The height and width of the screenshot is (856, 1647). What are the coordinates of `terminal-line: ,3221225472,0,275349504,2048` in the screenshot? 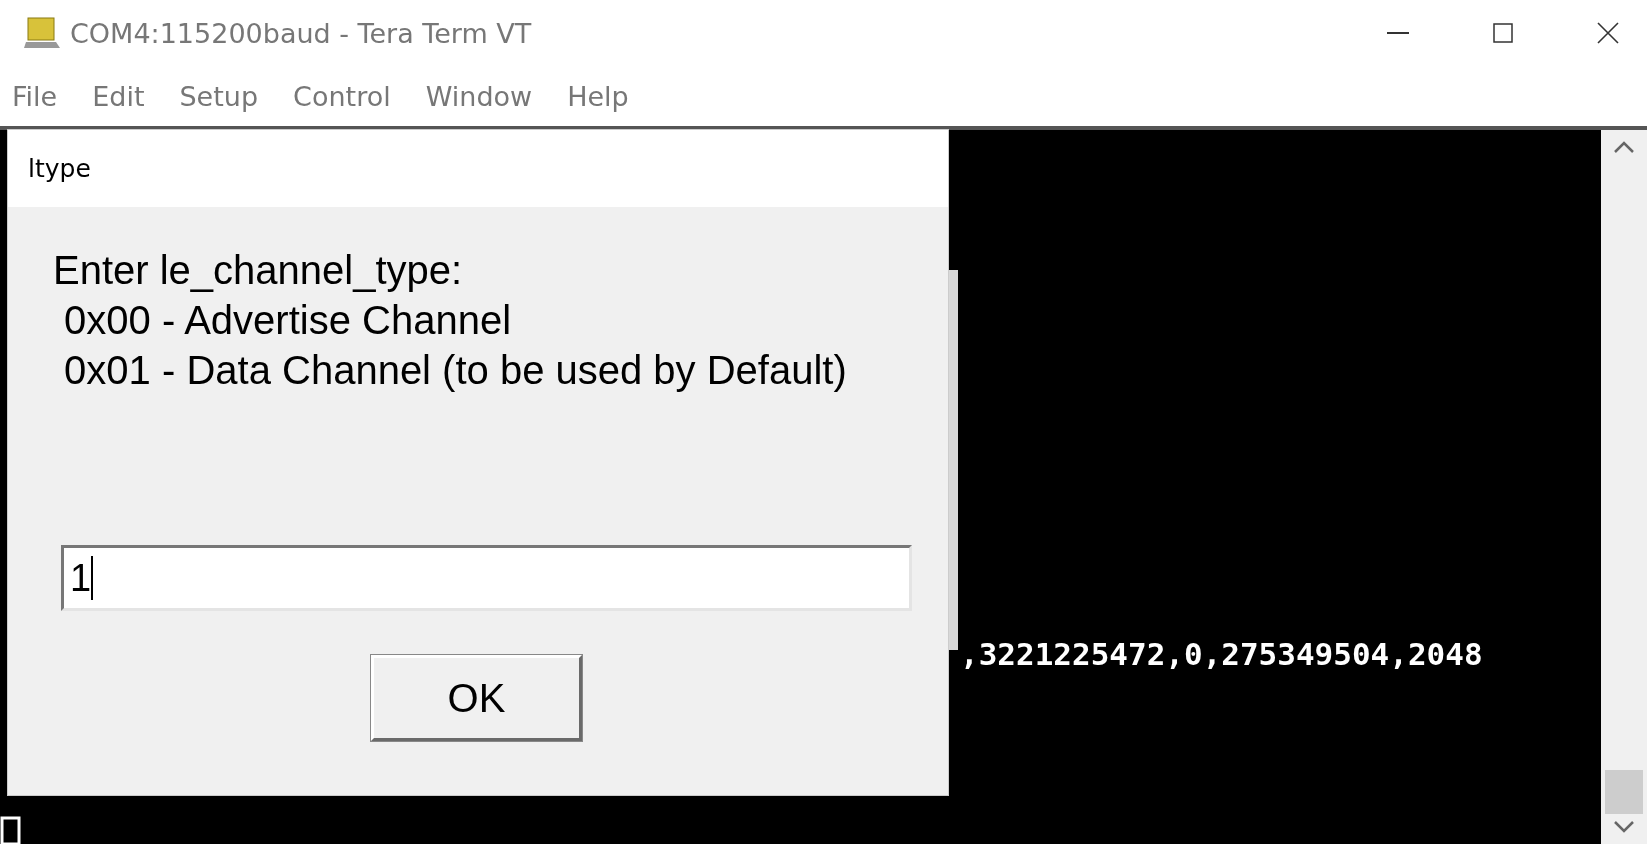 It's located at (1222, 654).